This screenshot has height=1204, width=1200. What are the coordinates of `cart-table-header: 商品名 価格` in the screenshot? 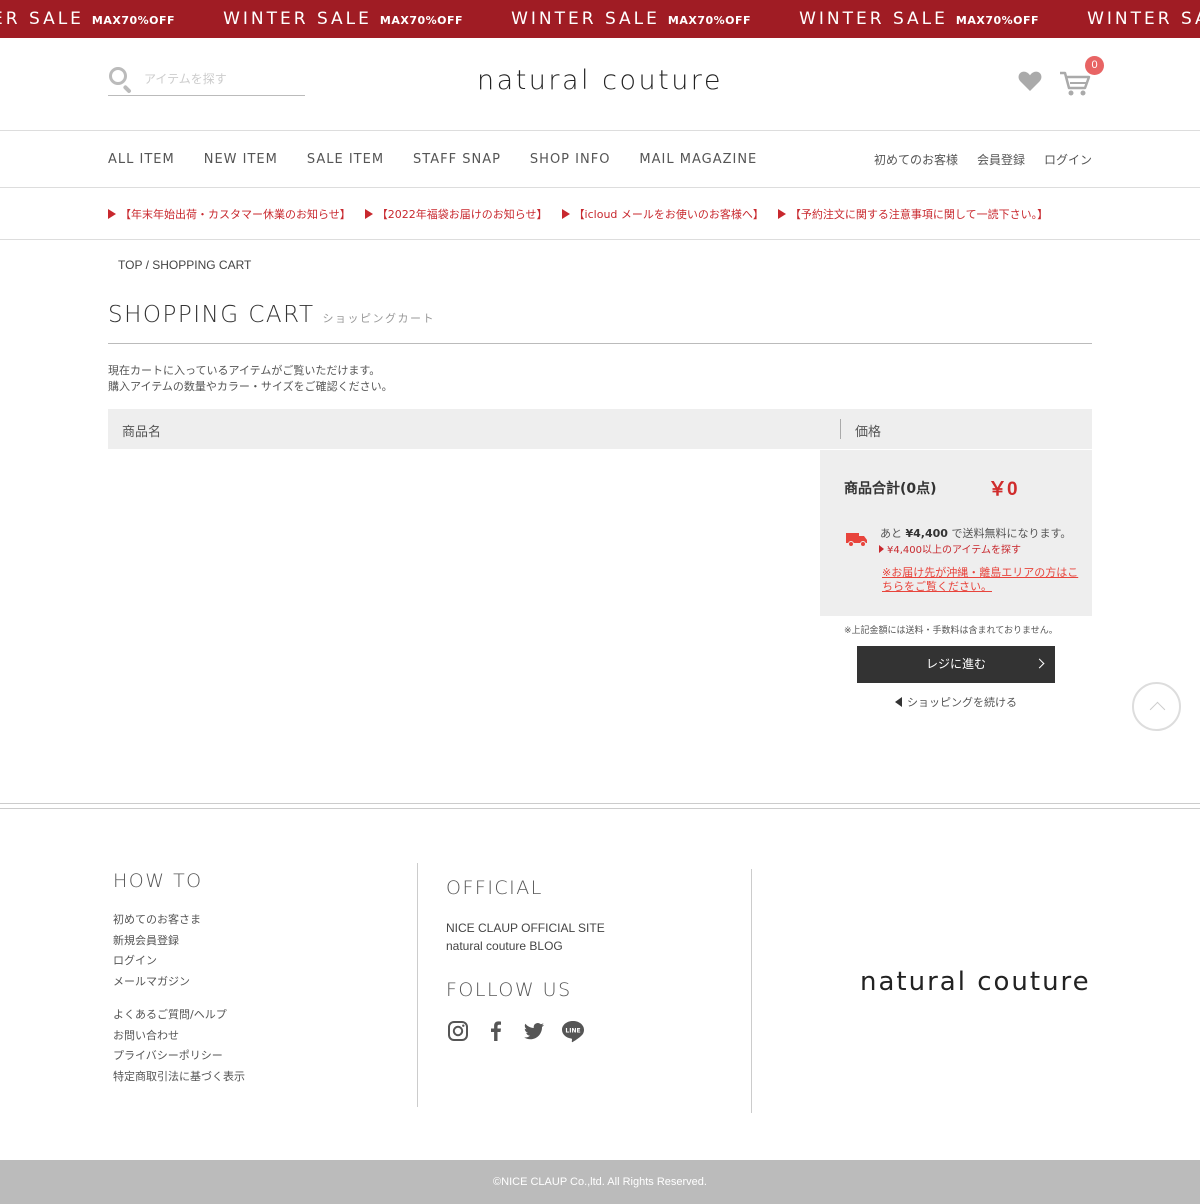 It's located at (600, 429).